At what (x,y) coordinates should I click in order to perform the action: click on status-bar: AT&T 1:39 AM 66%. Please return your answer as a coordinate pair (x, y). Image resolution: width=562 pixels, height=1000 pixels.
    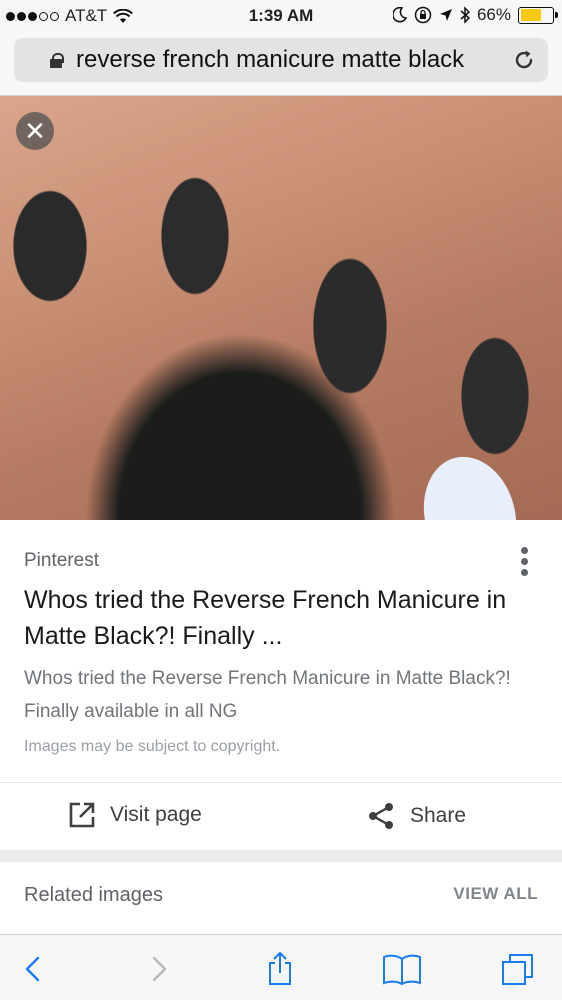
    Looking at the image, I should click on (281, 16).